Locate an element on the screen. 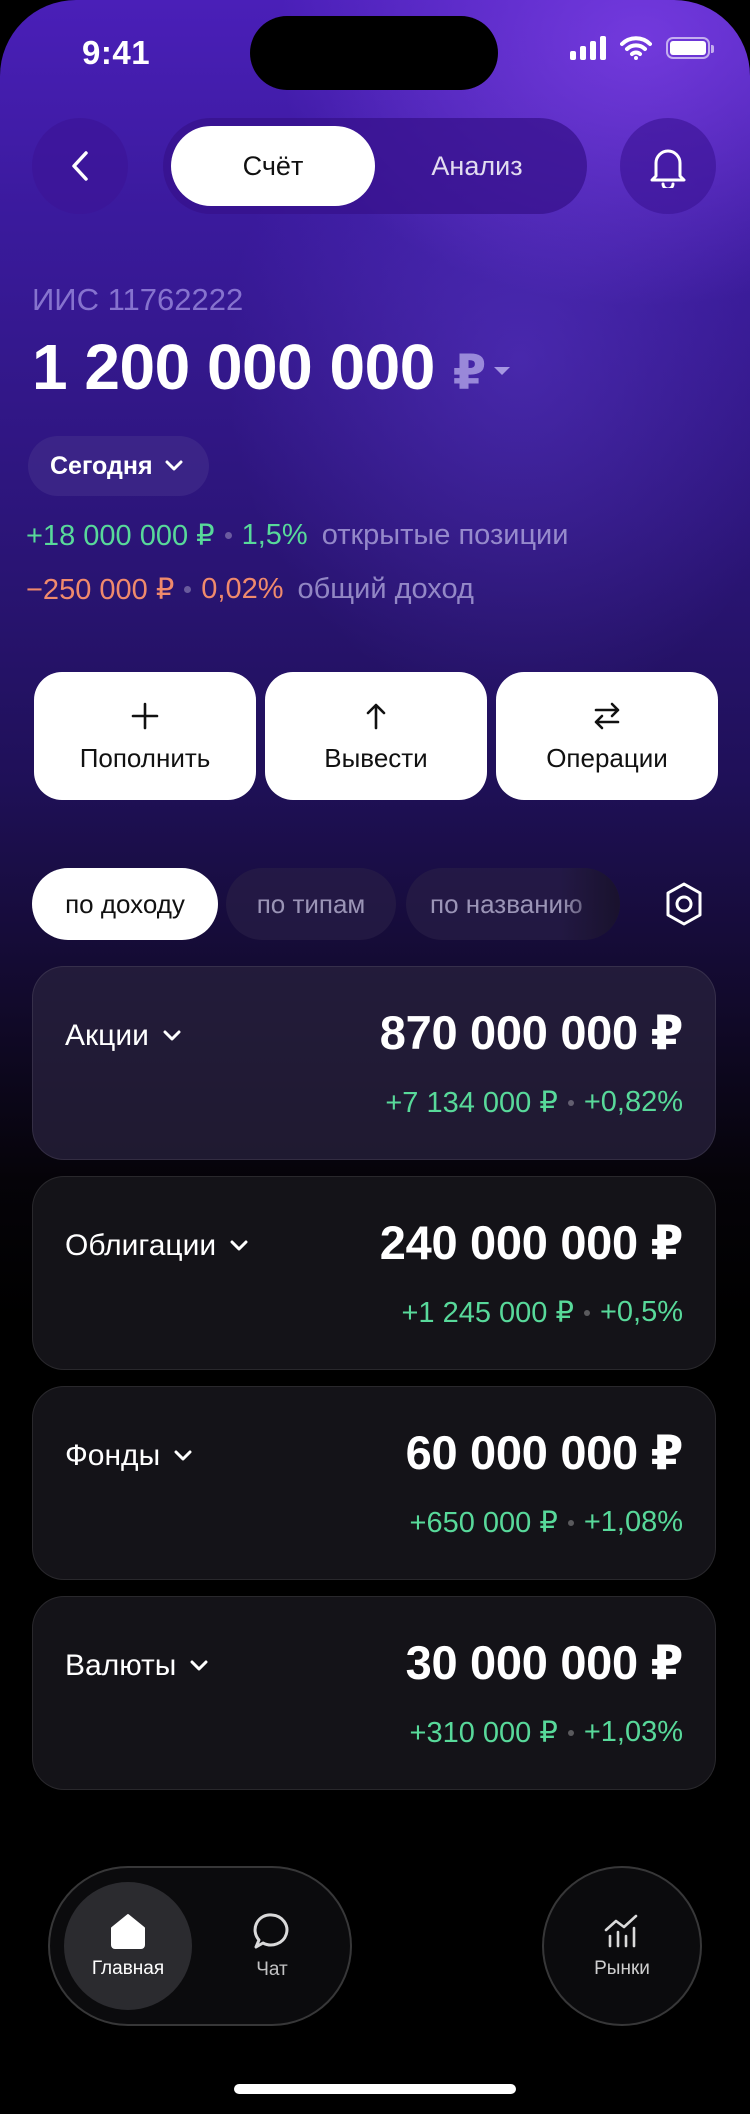 The width and height of the screenshot is (750, 2114). asset-change: +310 000 ₽ +1,03% is located at coordinates (546, 1732).